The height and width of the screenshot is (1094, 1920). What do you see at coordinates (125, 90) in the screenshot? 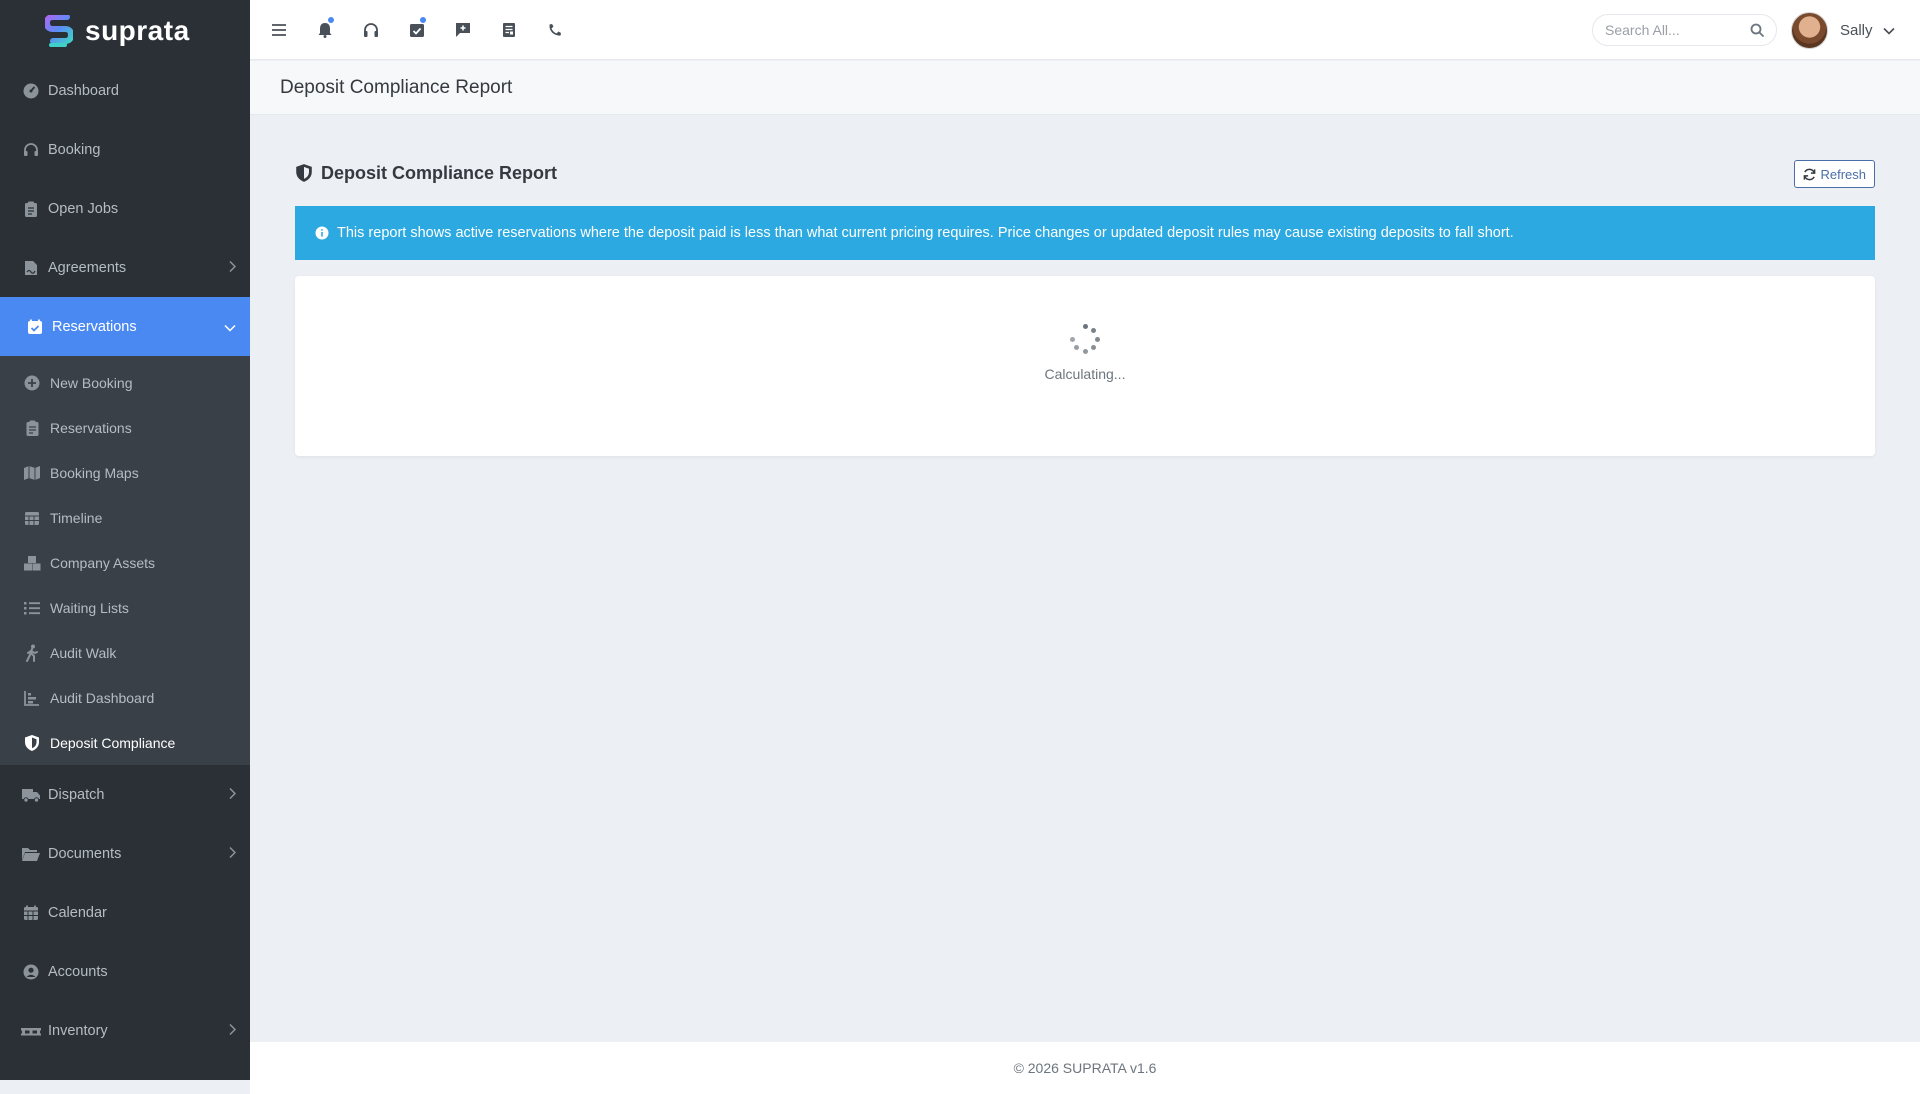
I see `sidebar-item-dashboard: Dashboard` at bounding box center [125, 90].